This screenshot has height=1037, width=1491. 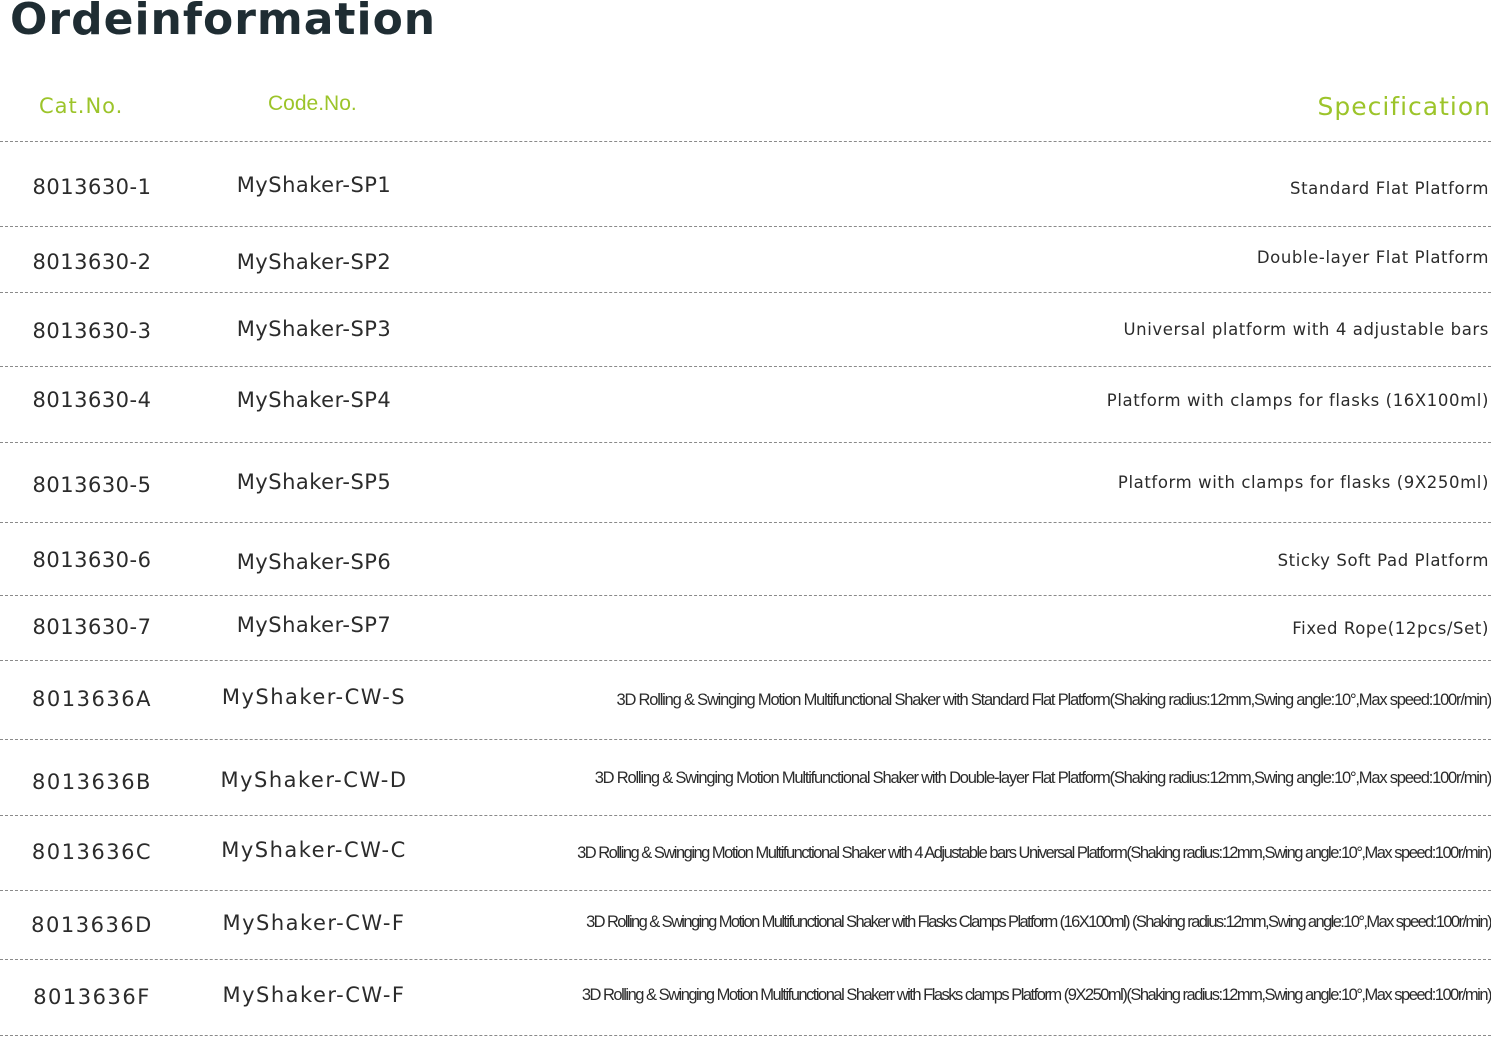 I want to click on code-no-cell: MyShaker-SP3, so click(x=314, y=329).